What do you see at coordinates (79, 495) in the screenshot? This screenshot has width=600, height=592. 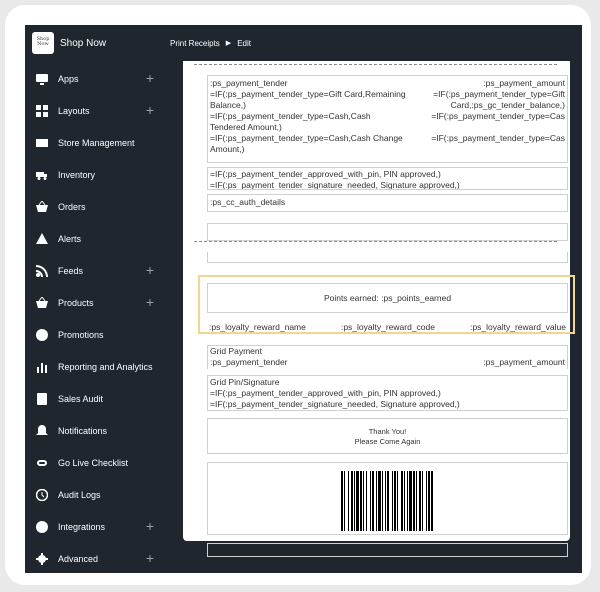 I see `sidebar-item-label: Audit Logs` at bounding box center [79, 495].